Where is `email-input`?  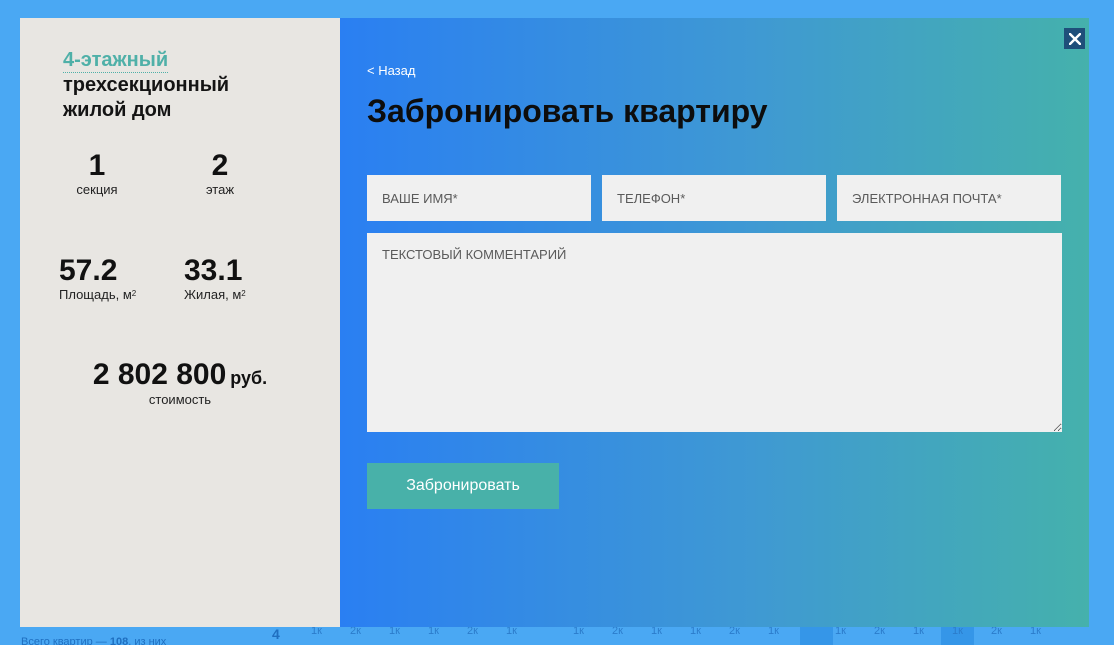
email-input is located at coordinates (949, 198).